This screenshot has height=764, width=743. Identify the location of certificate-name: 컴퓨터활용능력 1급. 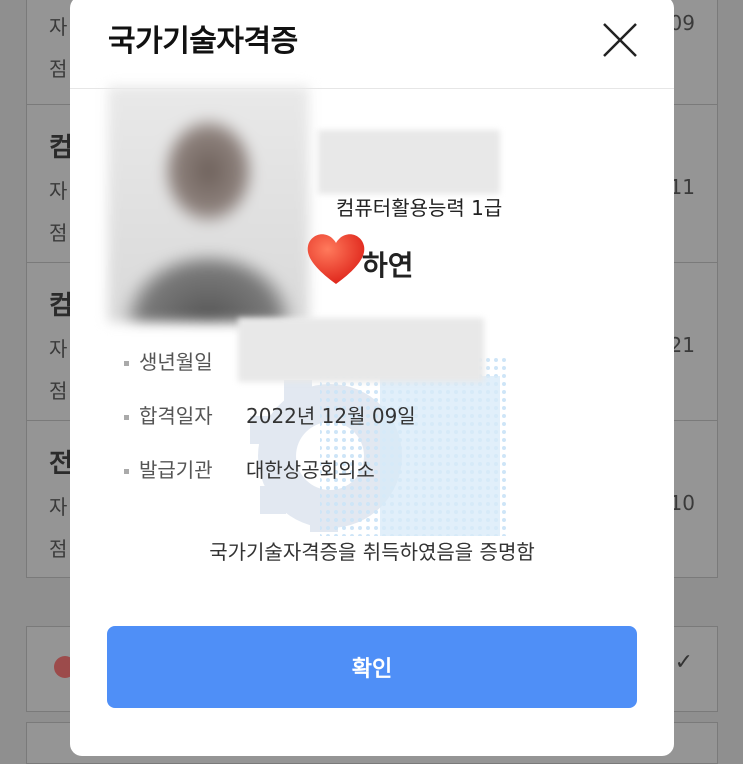
(419, 208).